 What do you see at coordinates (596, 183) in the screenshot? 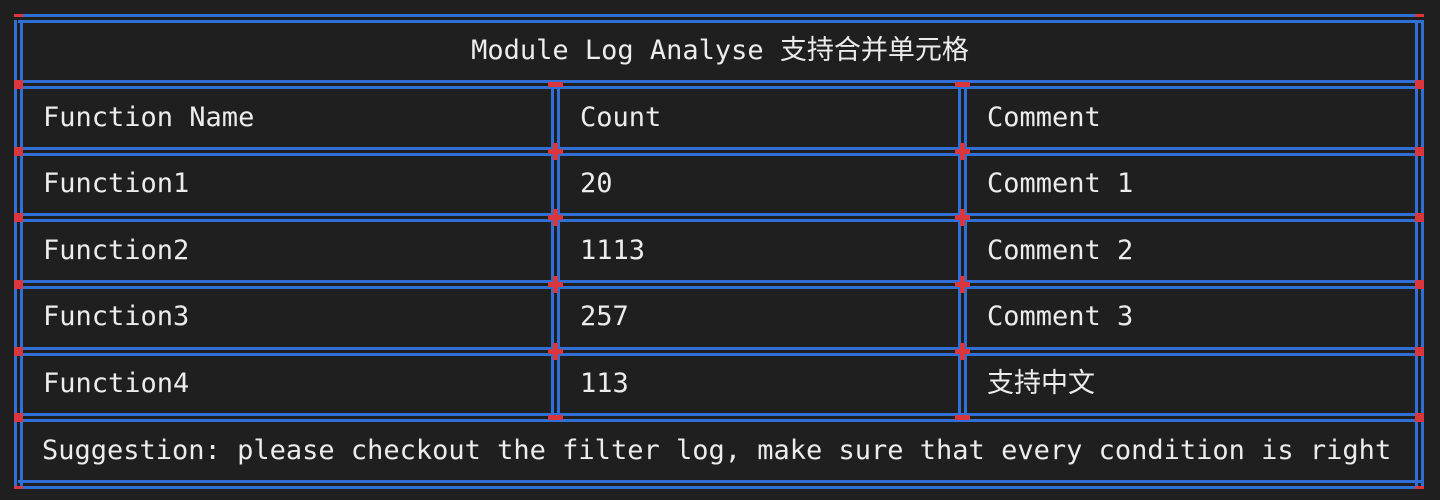
I see `cell-count: 20` at bounding box center [596, 183].